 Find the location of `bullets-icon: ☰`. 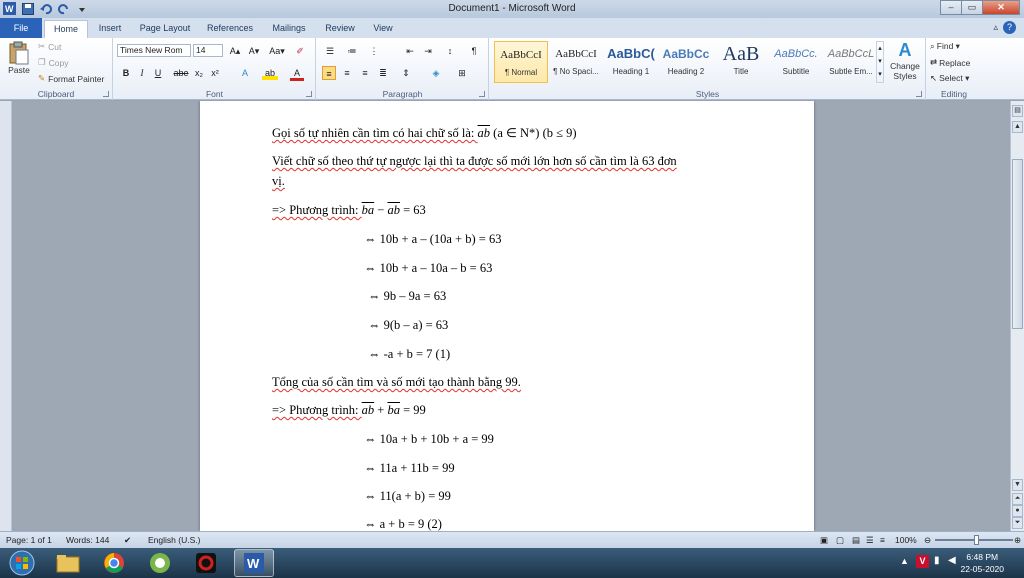

bullets-icon: ☰ is located at coordinates (330, 51).